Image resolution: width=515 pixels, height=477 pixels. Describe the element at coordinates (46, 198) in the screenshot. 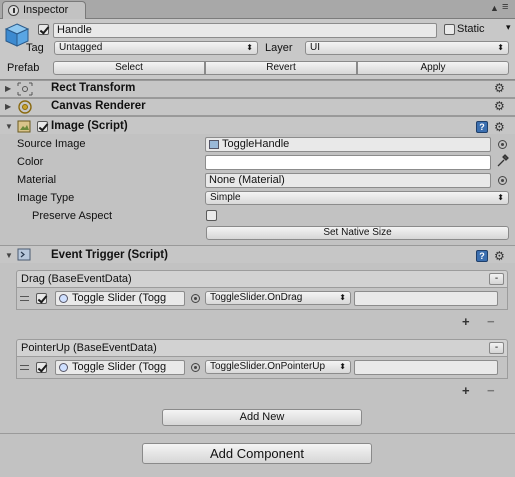

I see `image-type-label: Image Type` at that location.